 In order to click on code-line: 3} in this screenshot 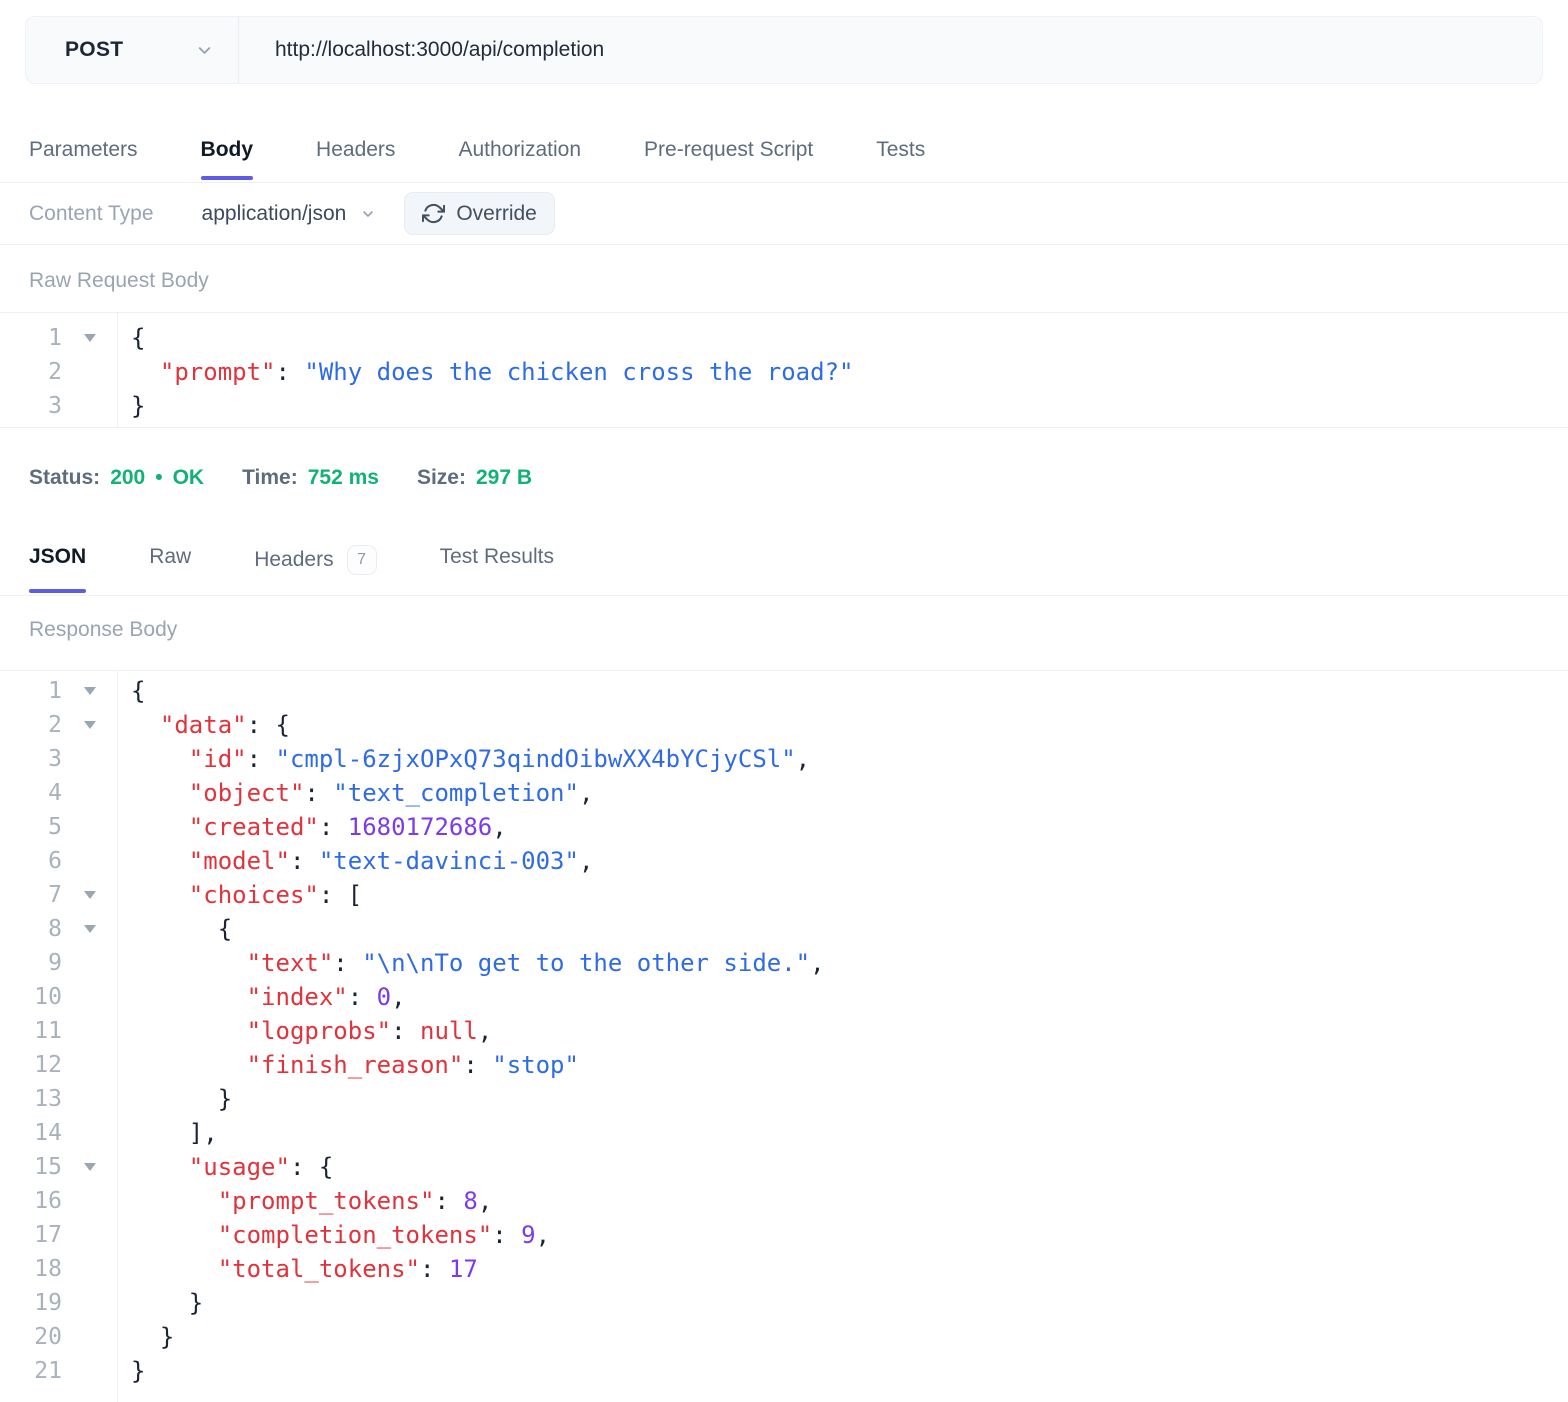, I will do `click(784, 406)`.